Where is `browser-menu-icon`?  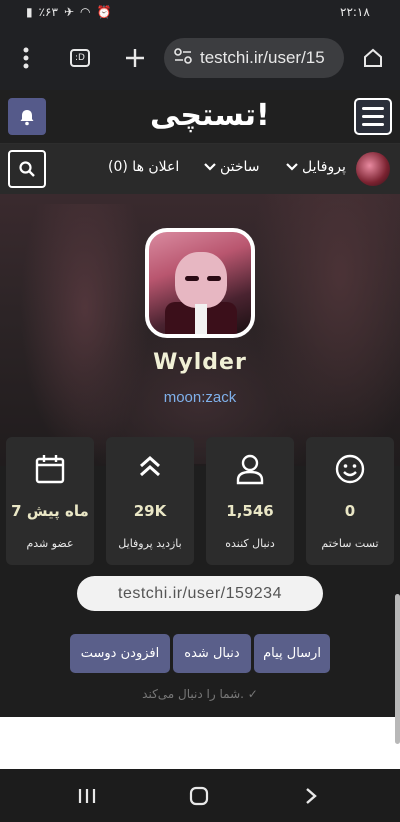
browser-menu-icon is located at coordinates (26, 58).